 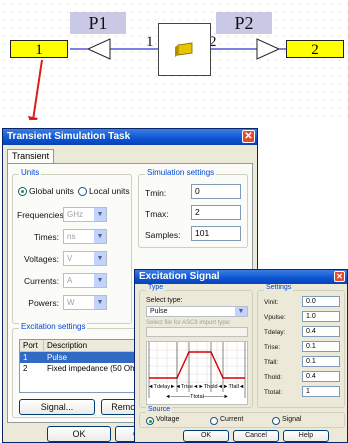 I want to click on tfall-label: Tfall, so click(x=233, y=387).